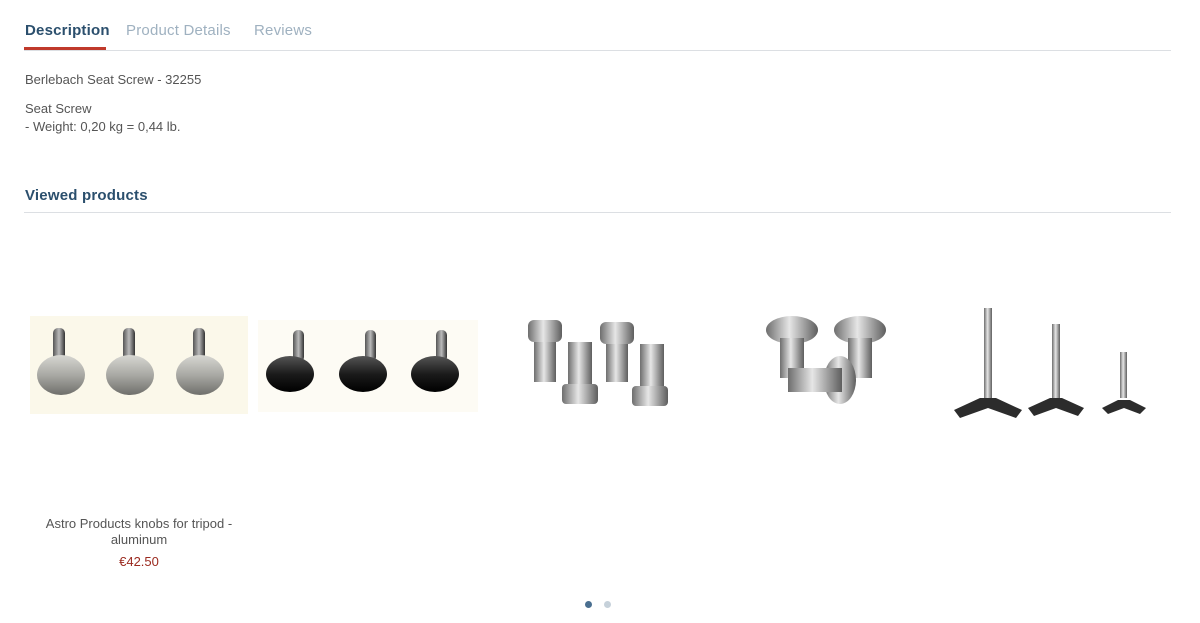  I want to click on product-tabs: Description Product Details Reviews, so click(597, 25).